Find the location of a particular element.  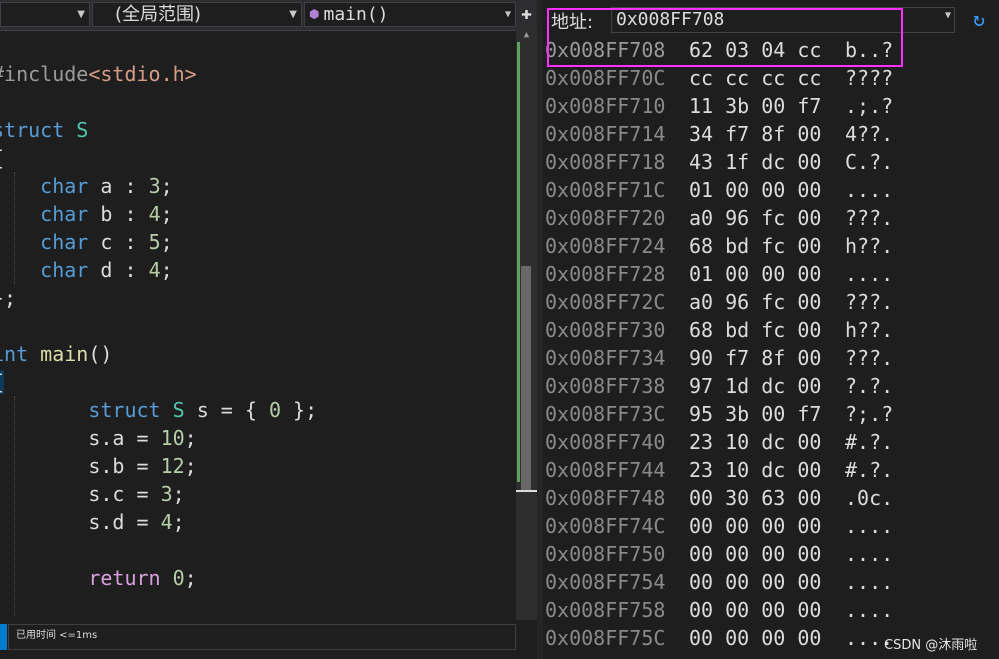

memory-address: 0x008FF740 is located at coordinates (605, 442).